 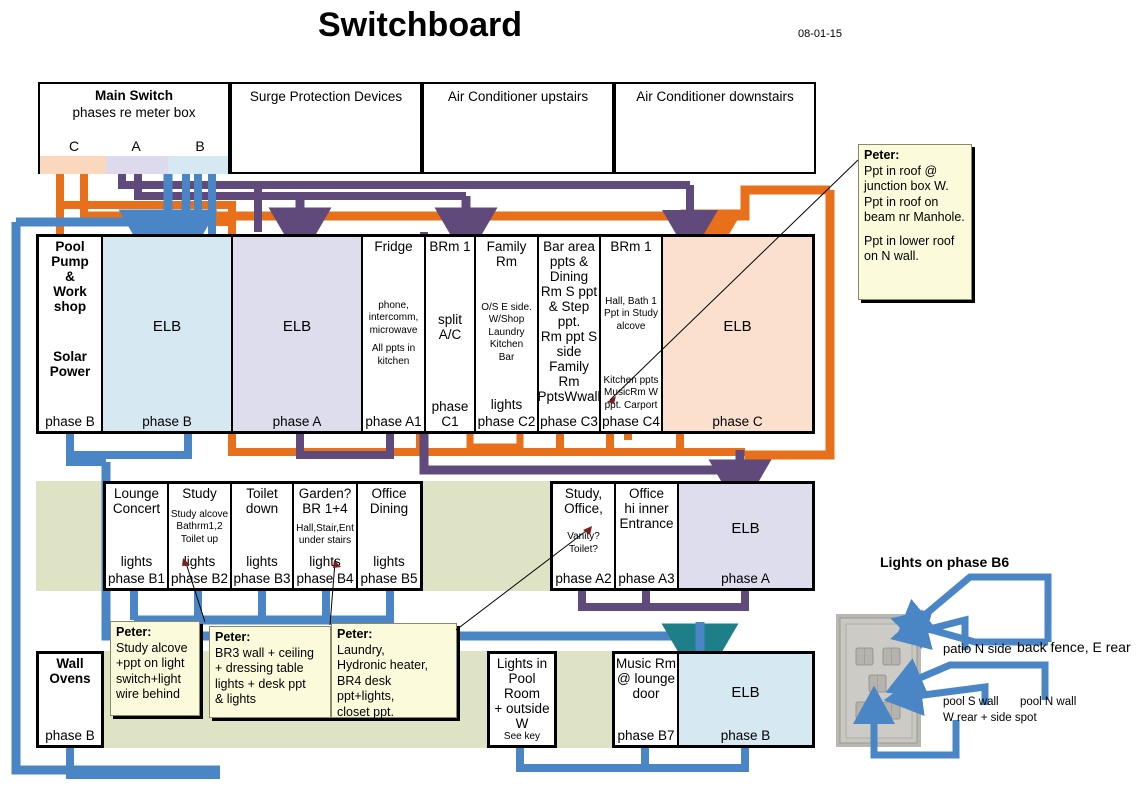 I want to click on cell-heading: Study, Office,, so click(x=583, y=501).